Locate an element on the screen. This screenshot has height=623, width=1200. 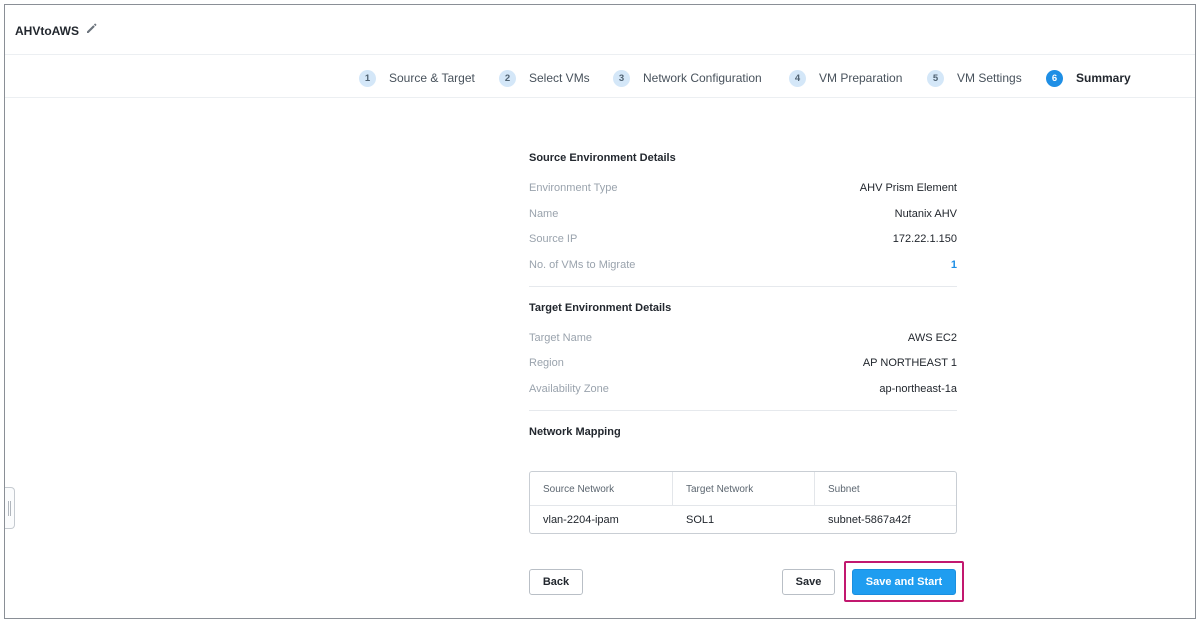
row-key: No. of VMs to Migrate is located at coordinates (582, 265).